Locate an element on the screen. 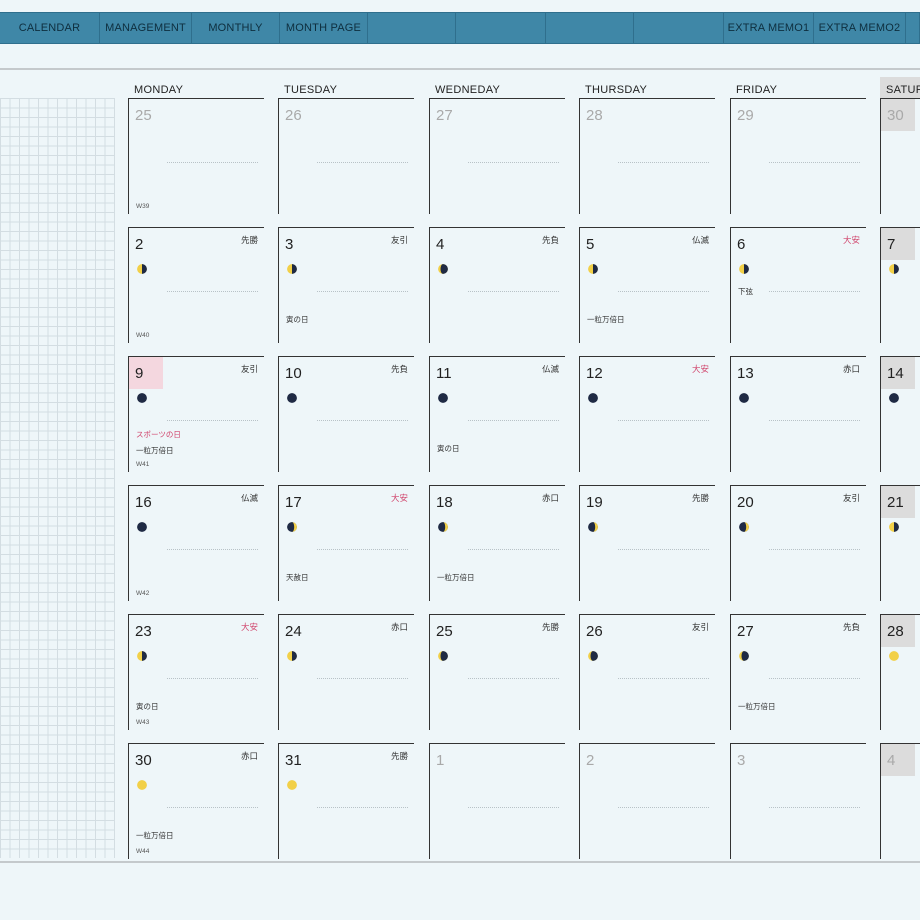  day-number: 24 is located at coordinates (293, 631).